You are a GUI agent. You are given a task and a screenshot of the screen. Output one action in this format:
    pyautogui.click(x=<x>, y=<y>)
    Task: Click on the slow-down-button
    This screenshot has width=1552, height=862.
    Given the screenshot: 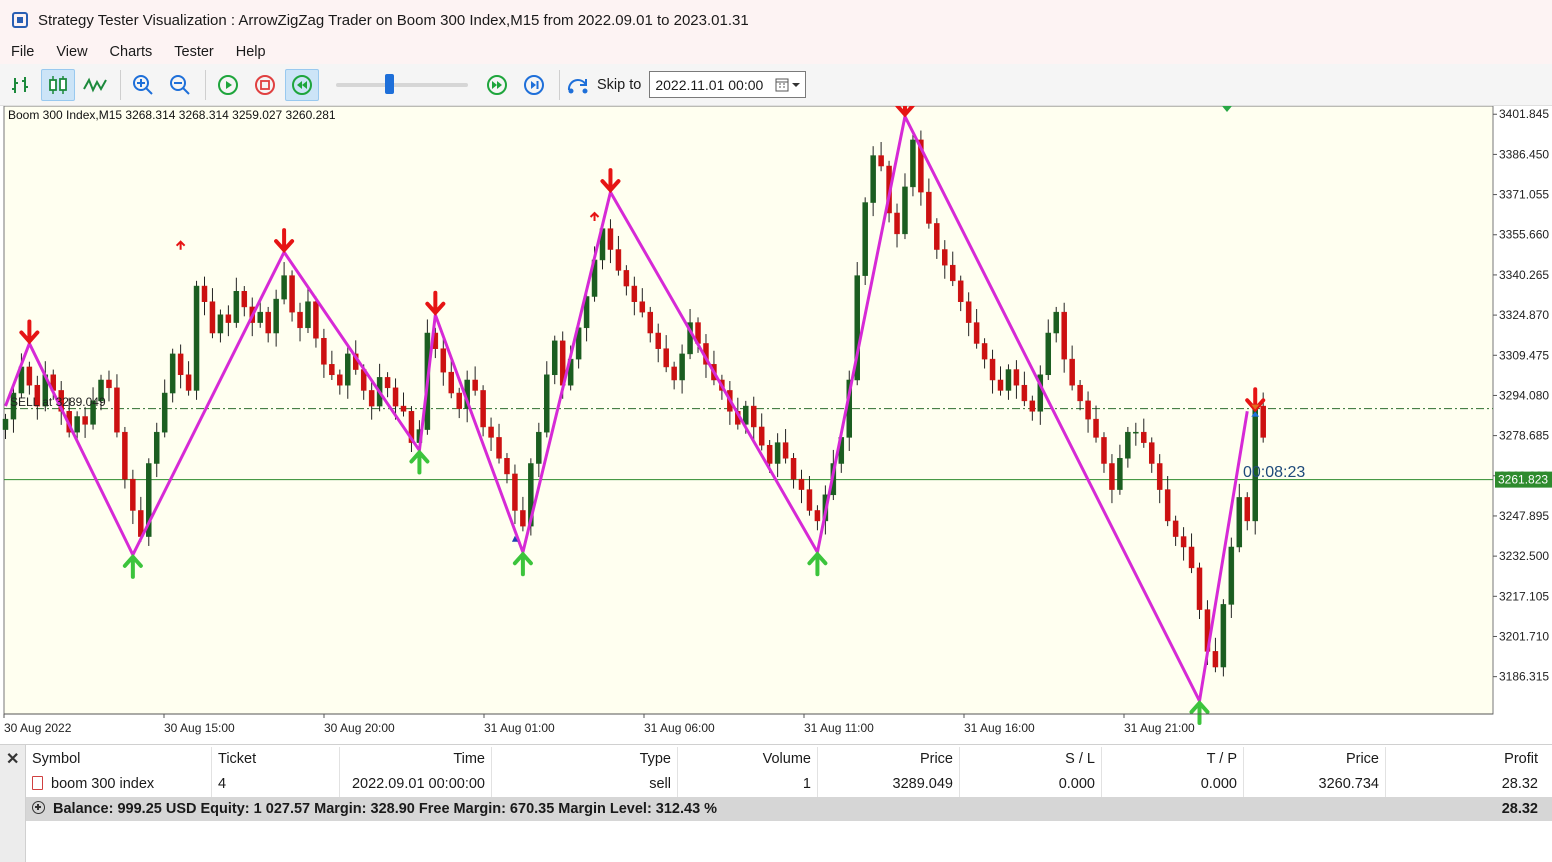 What is the action you would take?
    pyautogui.click(x=302, y=84)
    